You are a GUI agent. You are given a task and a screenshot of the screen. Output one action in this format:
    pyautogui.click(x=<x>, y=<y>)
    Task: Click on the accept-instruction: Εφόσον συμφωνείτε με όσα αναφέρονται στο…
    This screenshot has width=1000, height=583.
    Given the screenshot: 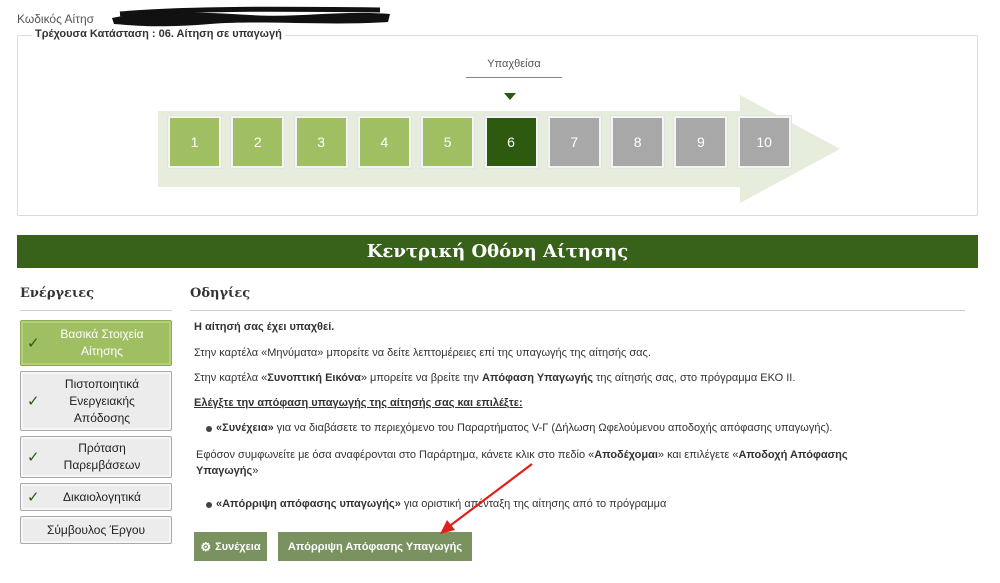 What is the action you would take?
    pyautogui.click(x=522, y=463)
    